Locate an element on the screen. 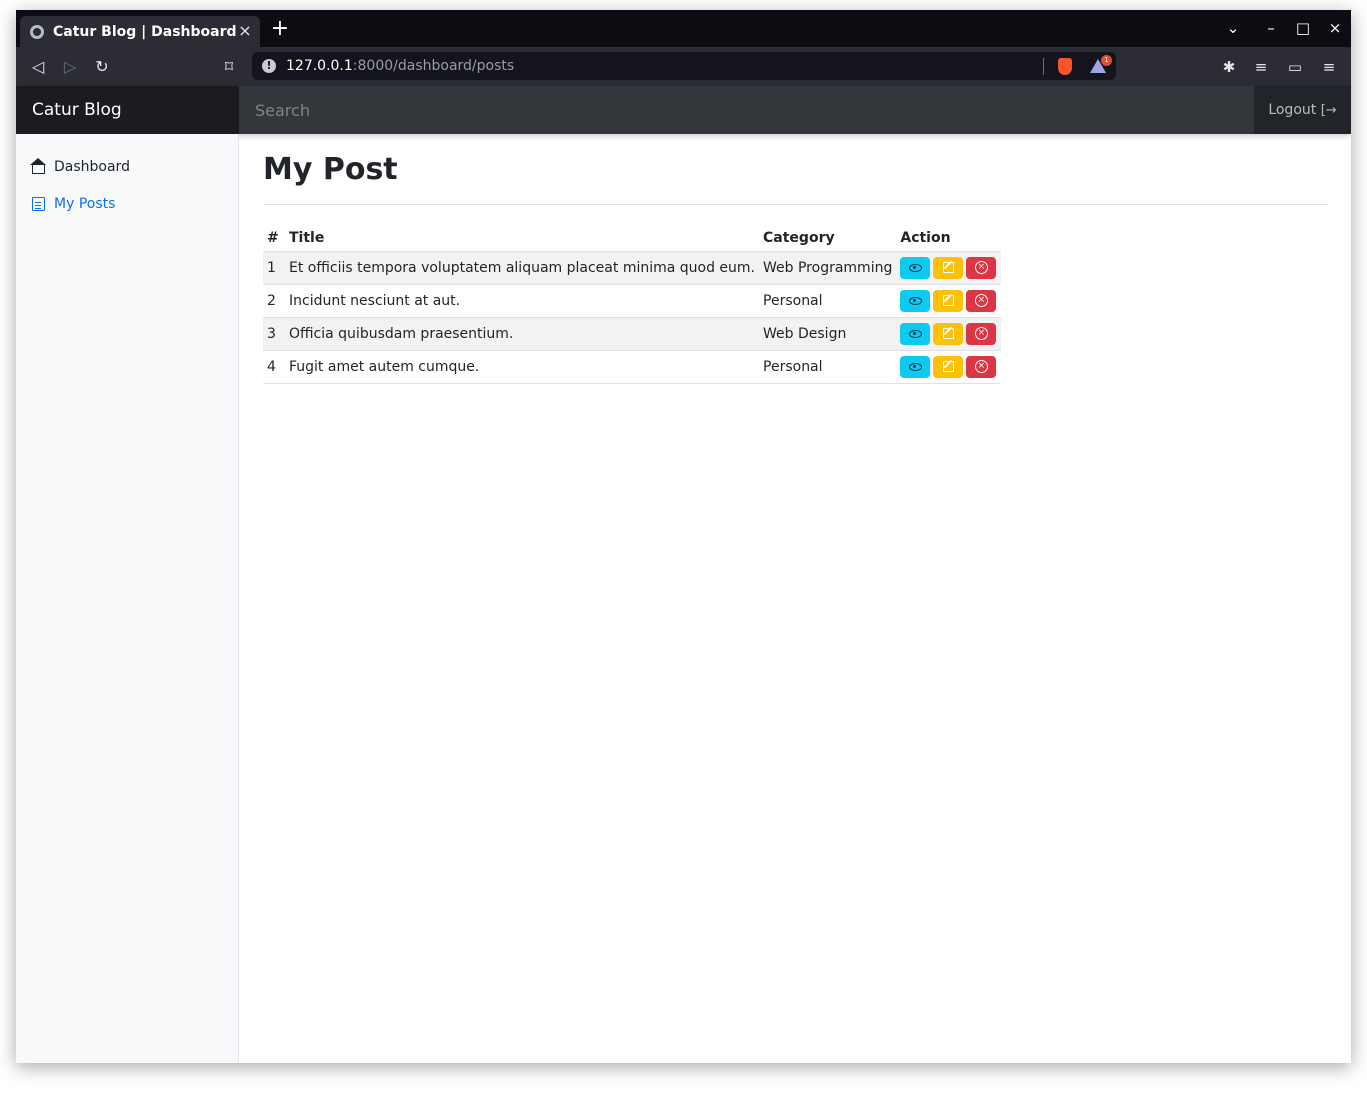 This screenshot has height=1095, width=1367. tab-search-dropdown-icon: ⌄ is located at coordinates (1233, 28).